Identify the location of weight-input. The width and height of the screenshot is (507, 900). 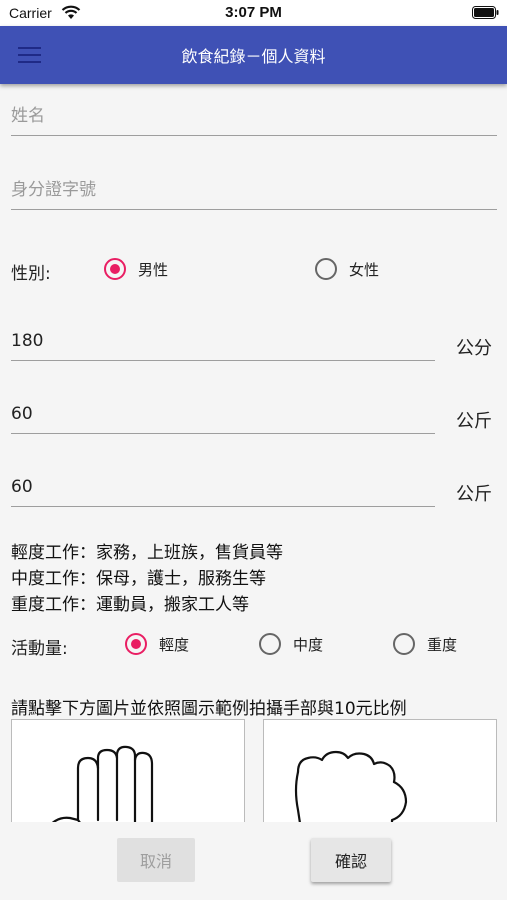
(223, 414).